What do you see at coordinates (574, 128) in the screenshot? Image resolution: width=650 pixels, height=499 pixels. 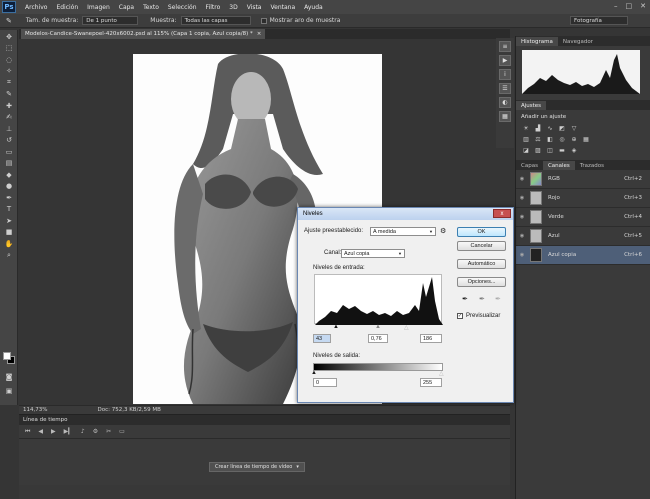 I see `vibrance-icon: ▽` at bounding box center [574, 128].